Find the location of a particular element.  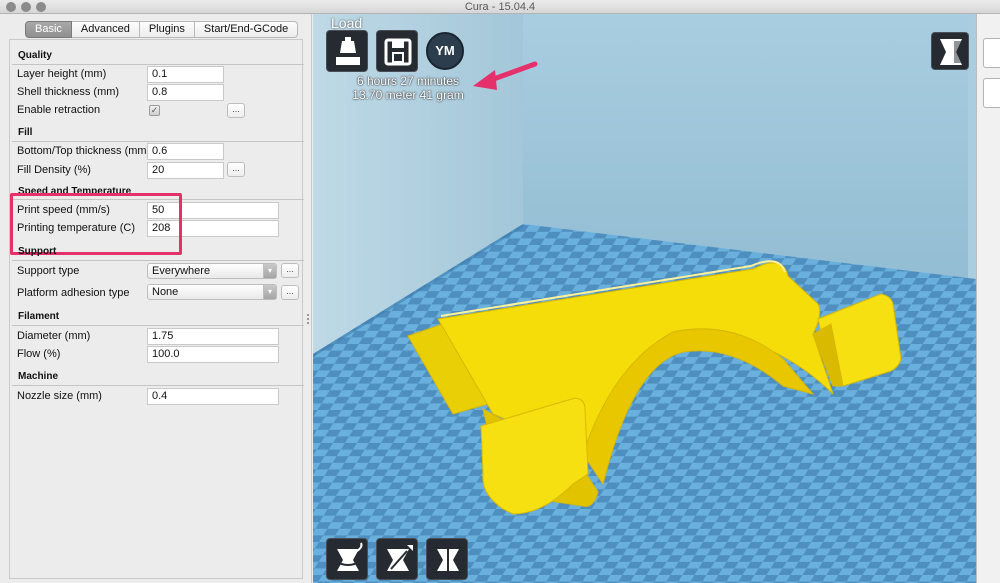

tab-plugins: Plugins is located at coordinates (167, 29).